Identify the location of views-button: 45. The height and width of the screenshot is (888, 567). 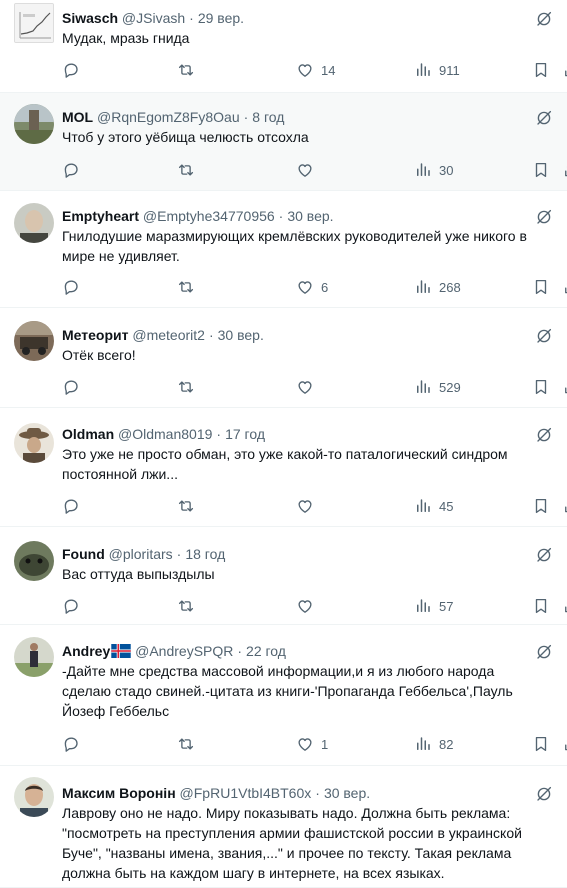
(433, 506).